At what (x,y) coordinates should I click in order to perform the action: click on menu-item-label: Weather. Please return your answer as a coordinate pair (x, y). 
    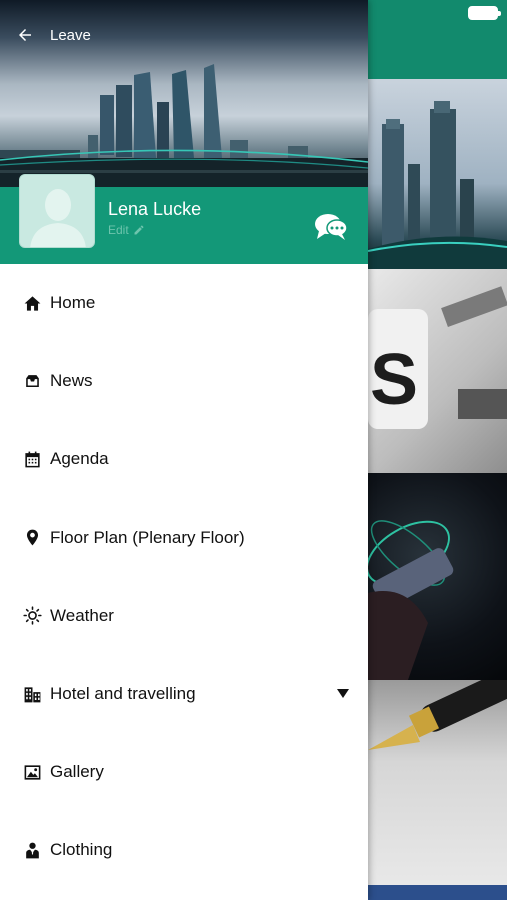
    Looking at the image, I should click on (82, 615).